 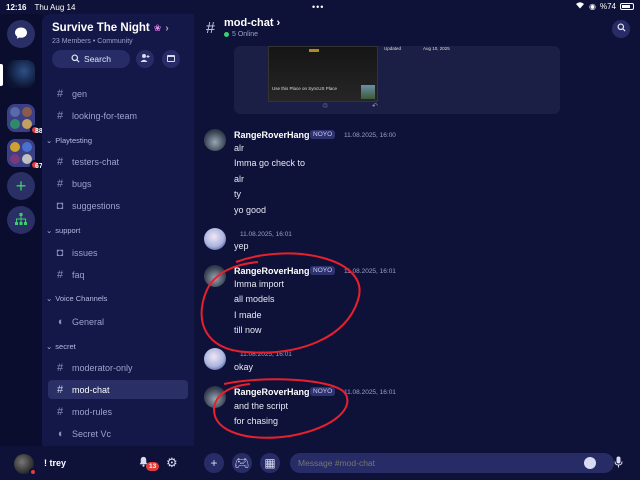 What do you see at coordinates (118, 115) in the screenshot?
I see `channel-looking-for-team: # looking-for-team` at bounding box center [118, 115].